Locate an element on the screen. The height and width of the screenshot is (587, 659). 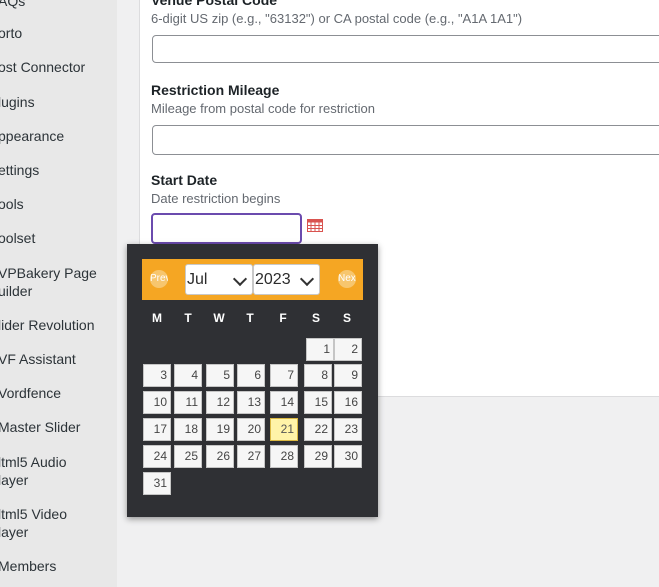
calendar-icon is located at coordinates (315, 225).